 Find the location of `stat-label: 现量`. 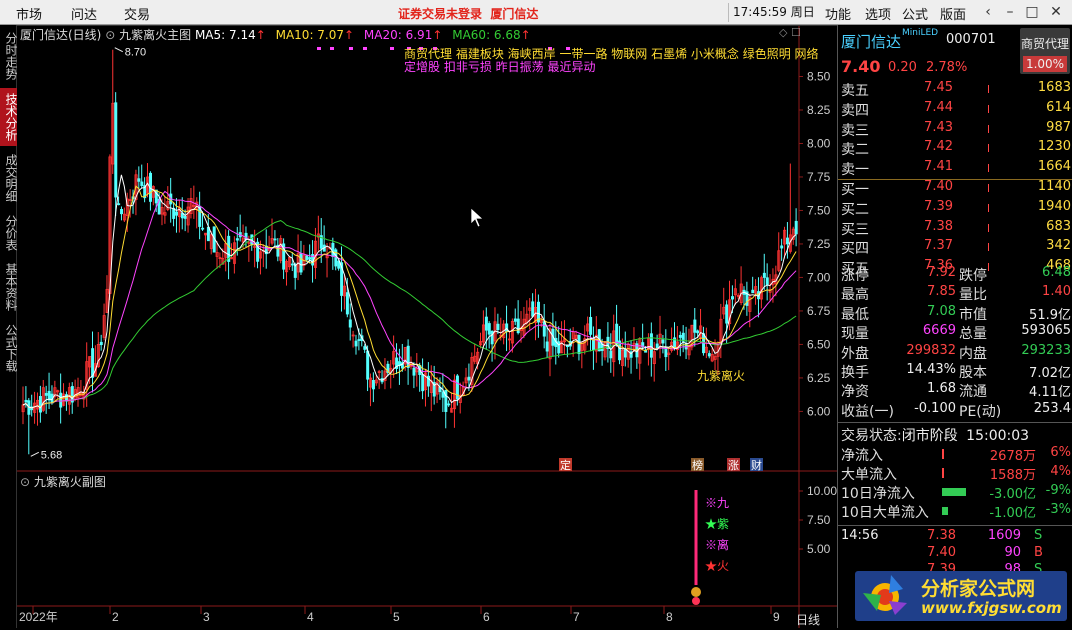

stat-label: 现量 is located at coordinates (855, 334).